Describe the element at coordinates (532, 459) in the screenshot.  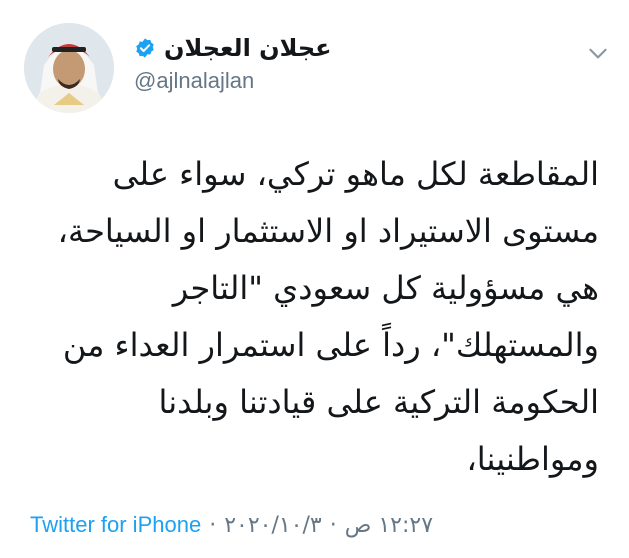
I see `tweet-line: ومواطنينا،` at that location.